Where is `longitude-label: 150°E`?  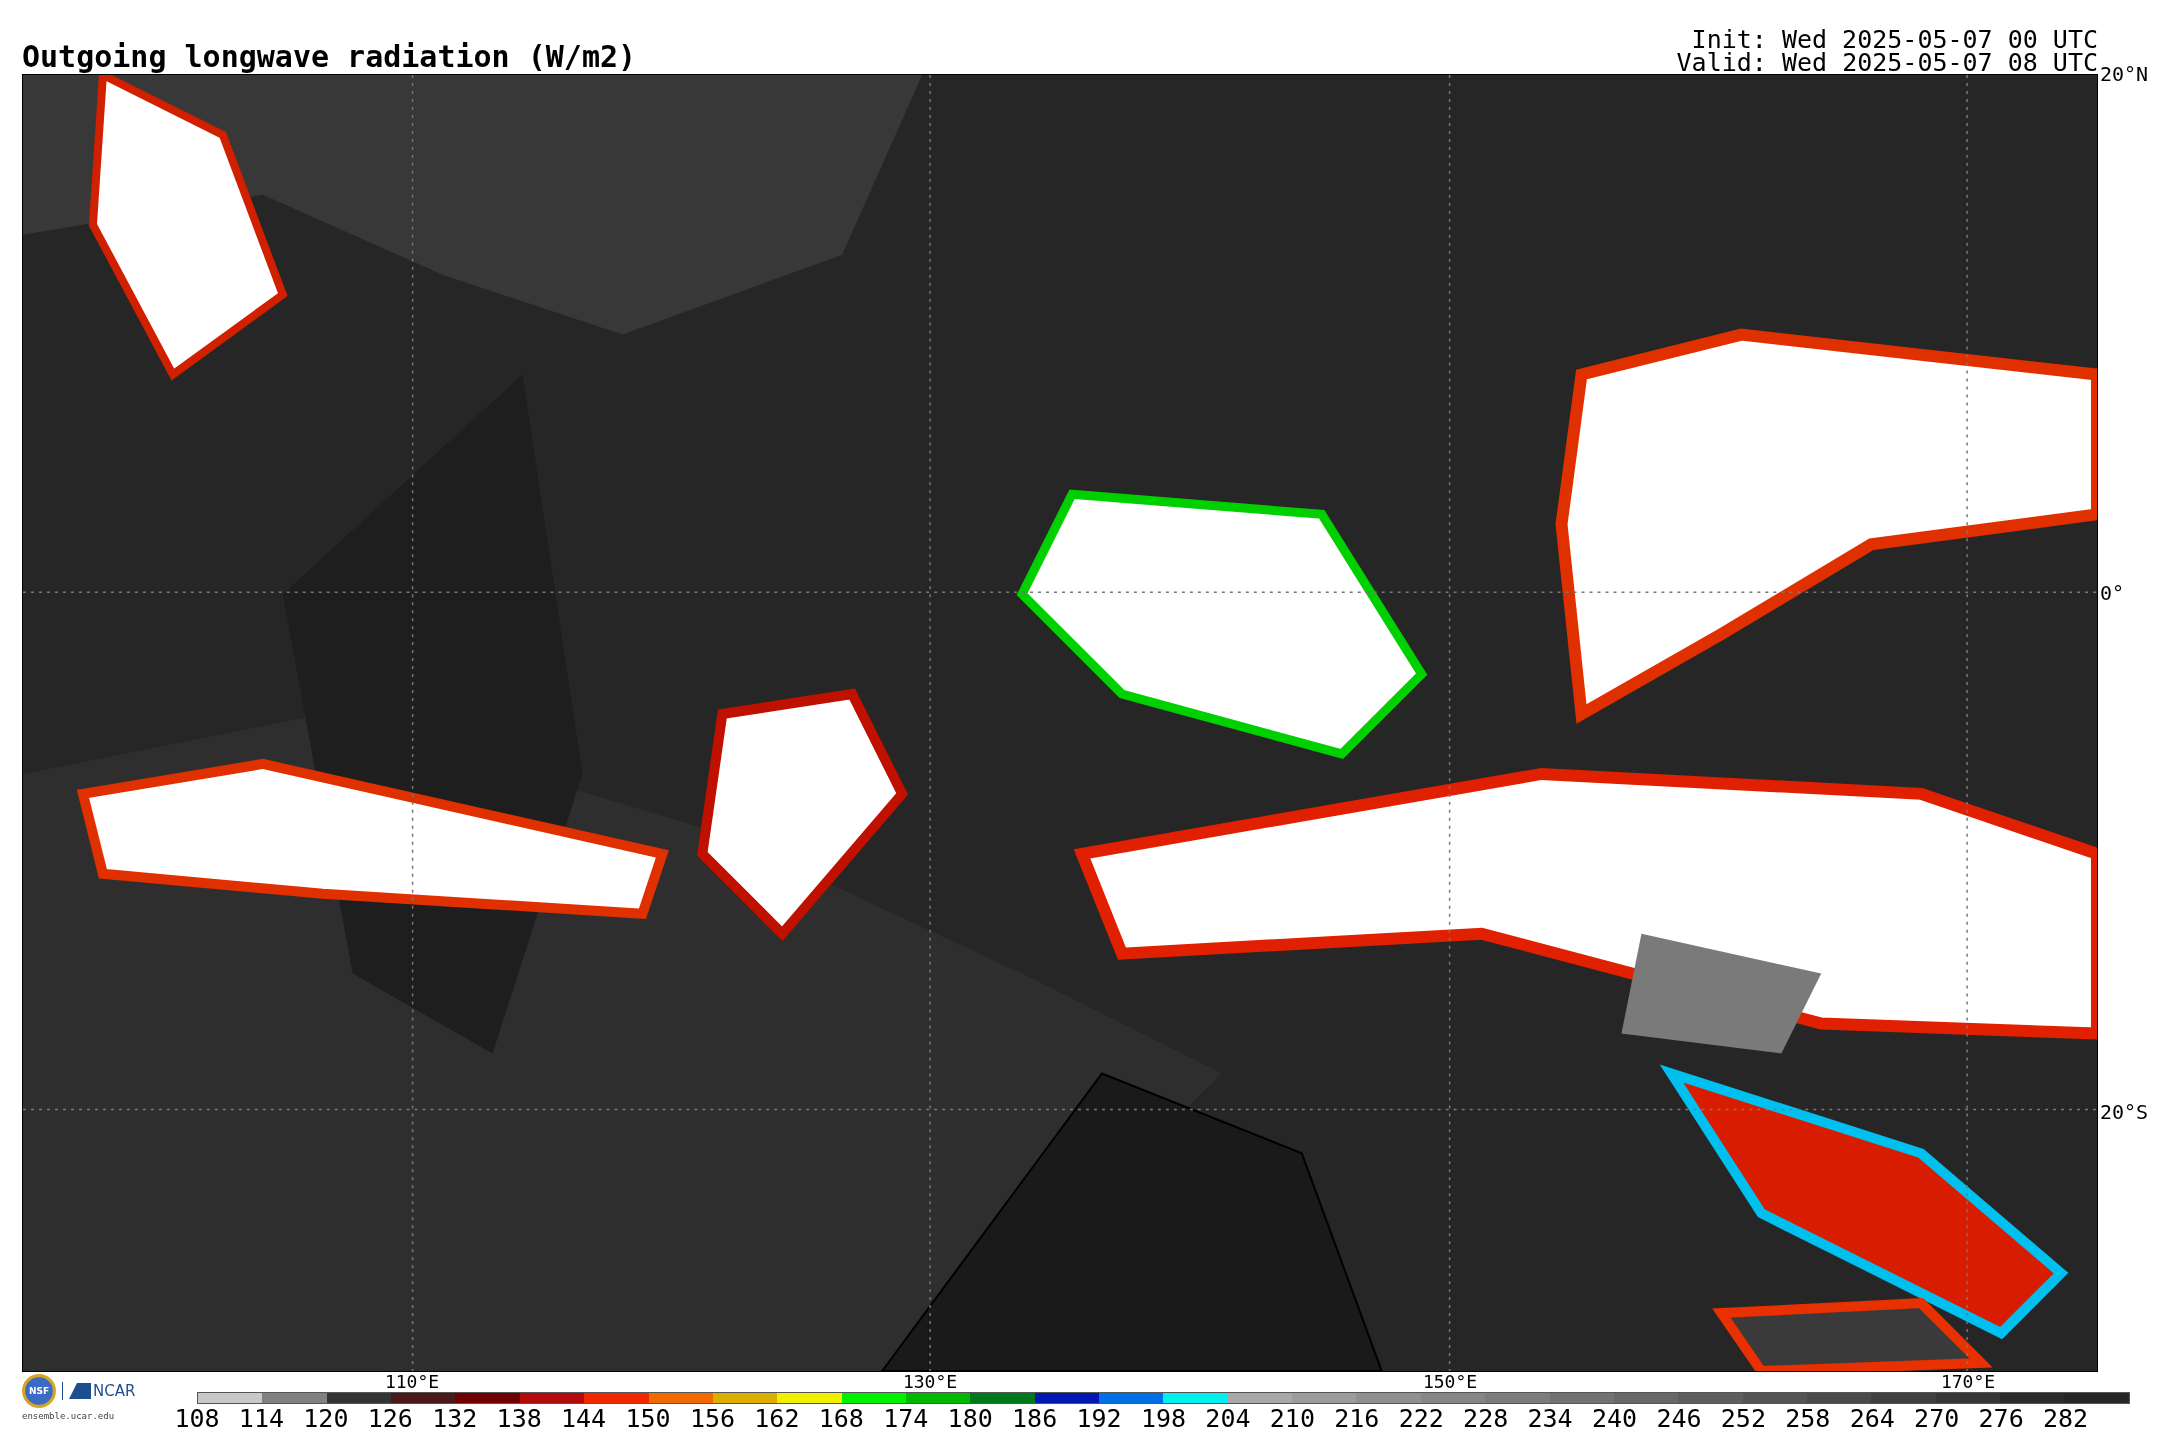
longitude-label: 150°E is located at coordinates (1450, 1382).